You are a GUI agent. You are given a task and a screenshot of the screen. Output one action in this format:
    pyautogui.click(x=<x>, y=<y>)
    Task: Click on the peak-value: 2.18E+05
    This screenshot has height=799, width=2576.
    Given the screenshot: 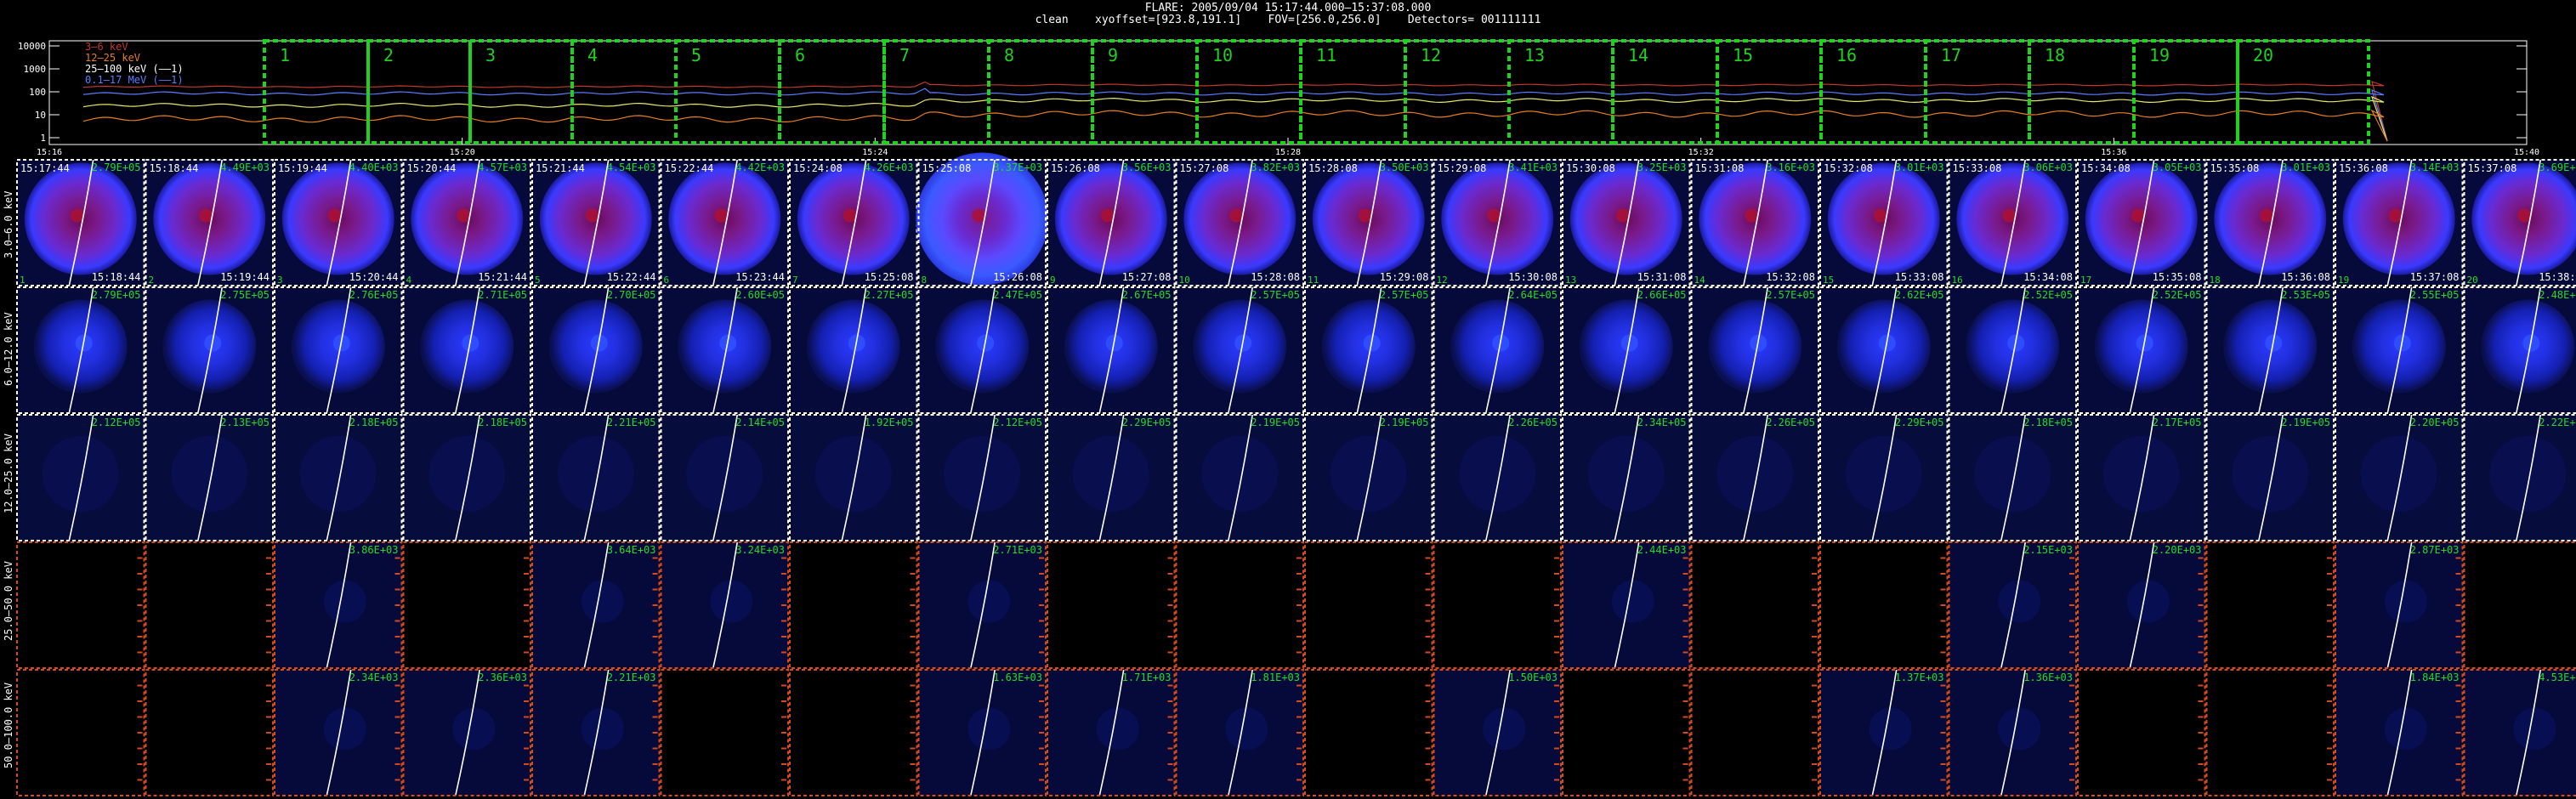 What is the action you would take?
    pyautogui.click(x=374, y=422)
    